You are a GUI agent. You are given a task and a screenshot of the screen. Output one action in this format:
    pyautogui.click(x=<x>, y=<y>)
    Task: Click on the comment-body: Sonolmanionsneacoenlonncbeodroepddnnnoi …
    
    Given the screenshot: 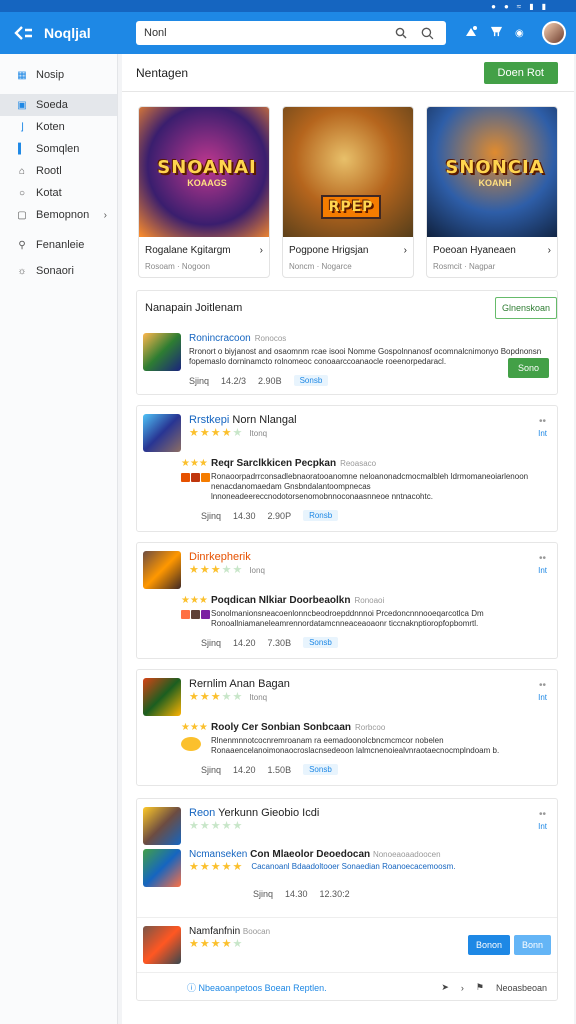 What is the action you would take?
    pyautogui.click(x=347, y=618)
    